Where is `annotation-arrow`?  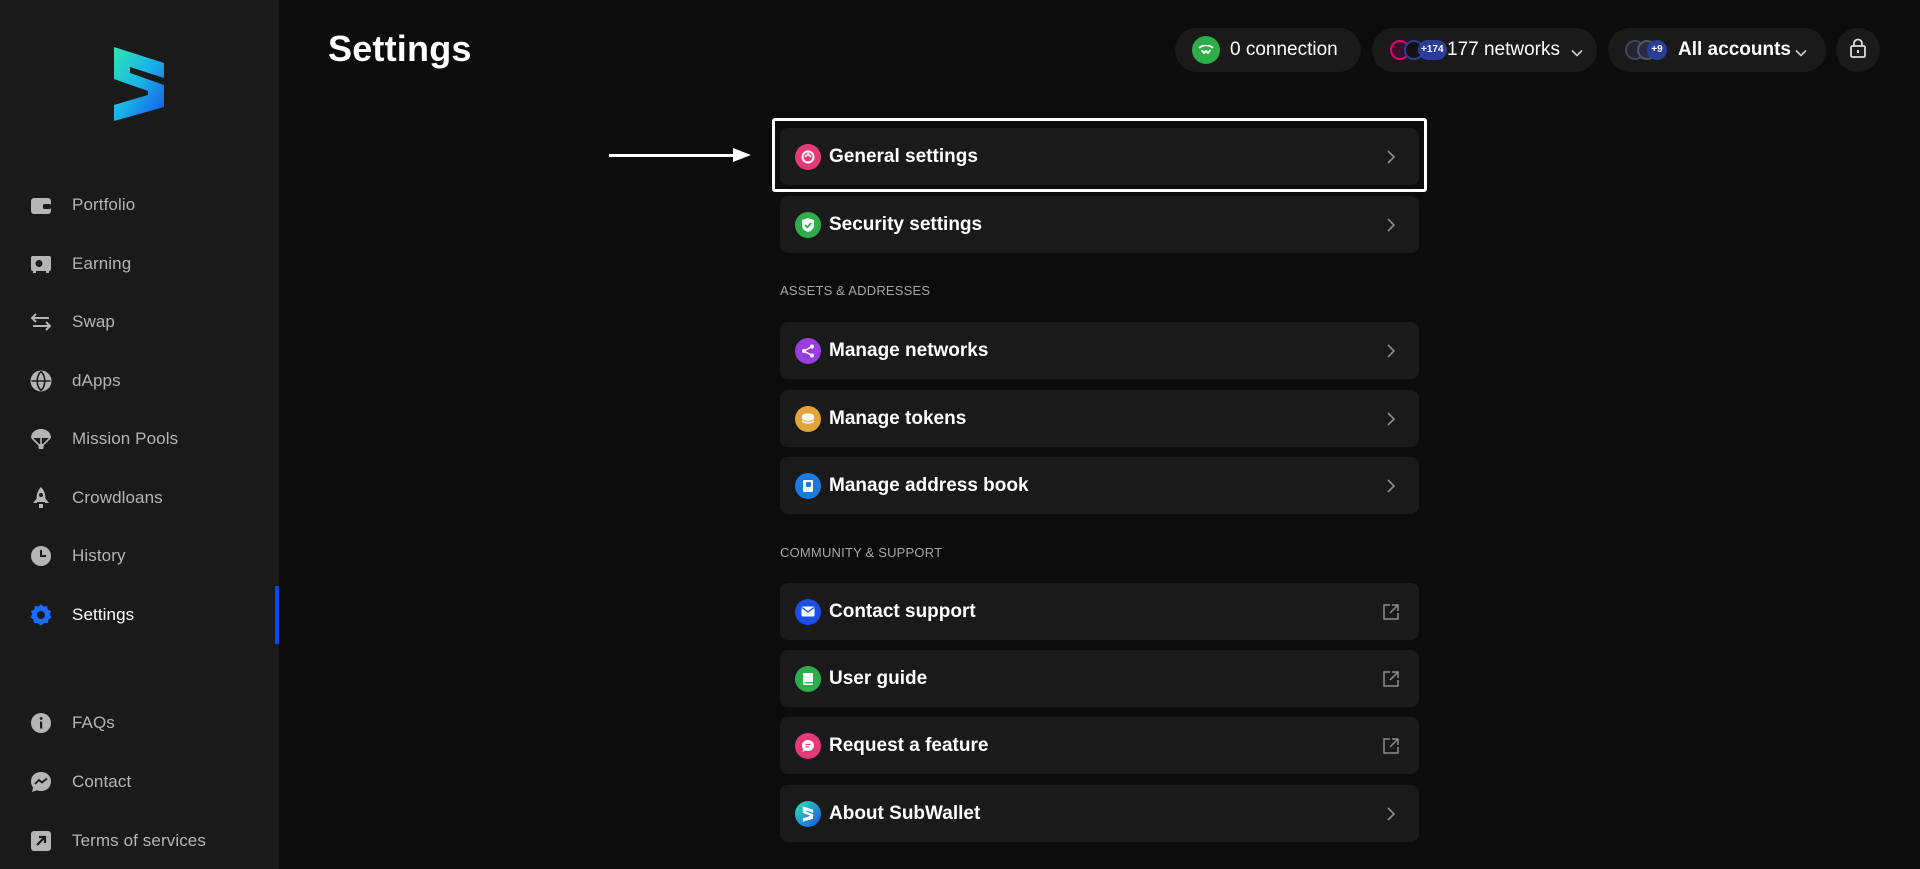
annotation-arrow is located at coordinates (674, 155).